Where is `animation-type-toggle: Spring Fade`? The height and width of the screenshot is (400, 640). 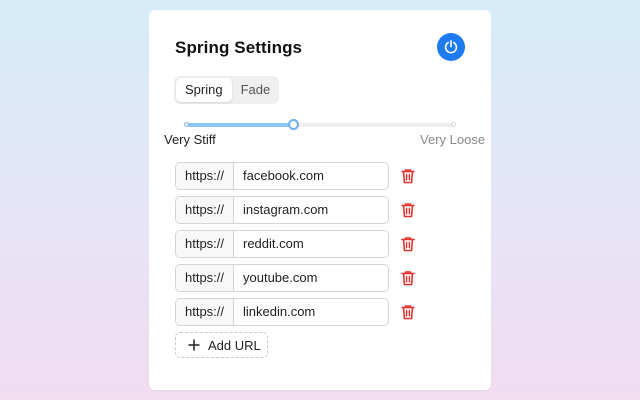 animation-type-toggle: Spring Fade is located at coordinates (226, 90).